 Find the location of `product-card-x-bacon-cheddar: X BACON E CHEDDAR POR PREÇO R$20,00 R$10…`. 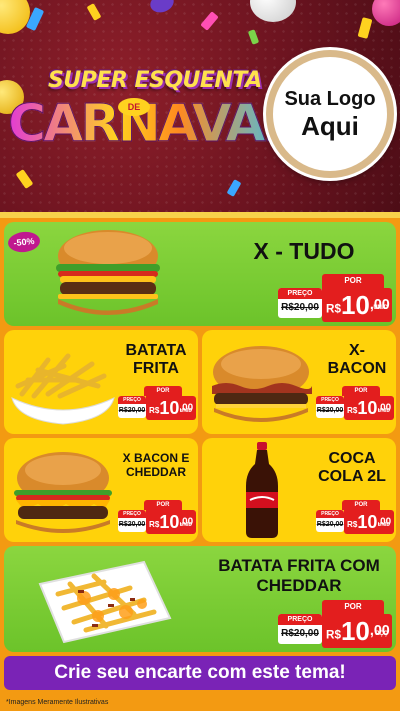

product-card-x-bacon-cheddar: X BACON E CHEDDAR POR PREÇO R$20,00 R$10… is located at coordinates (101, 490).